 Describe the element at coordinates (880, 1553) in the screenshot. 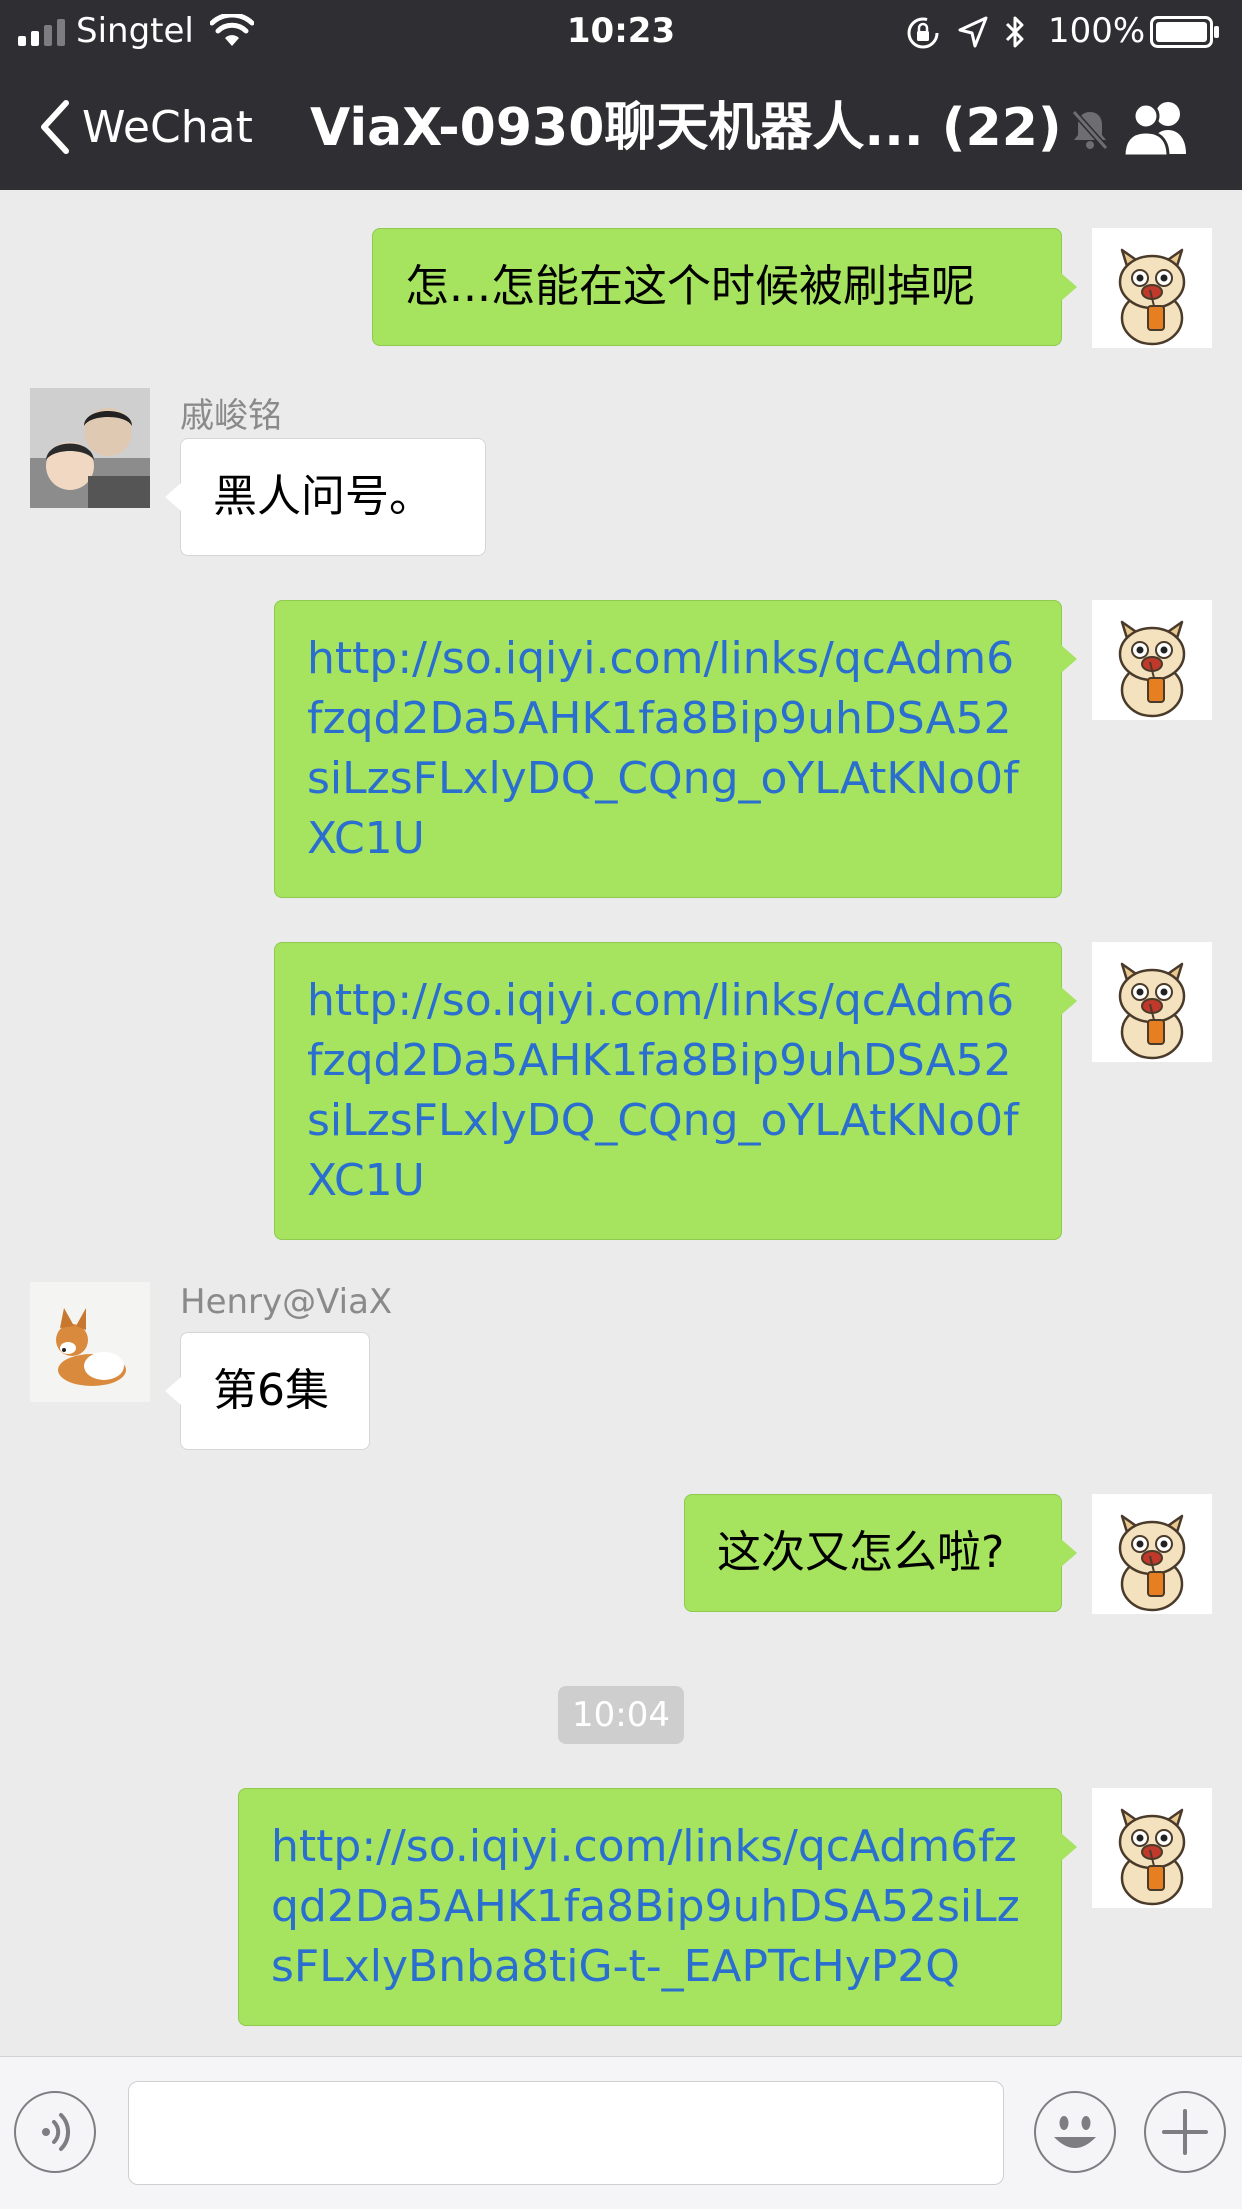

I see `message-bubble: 这次又怎么啦?` at that location.